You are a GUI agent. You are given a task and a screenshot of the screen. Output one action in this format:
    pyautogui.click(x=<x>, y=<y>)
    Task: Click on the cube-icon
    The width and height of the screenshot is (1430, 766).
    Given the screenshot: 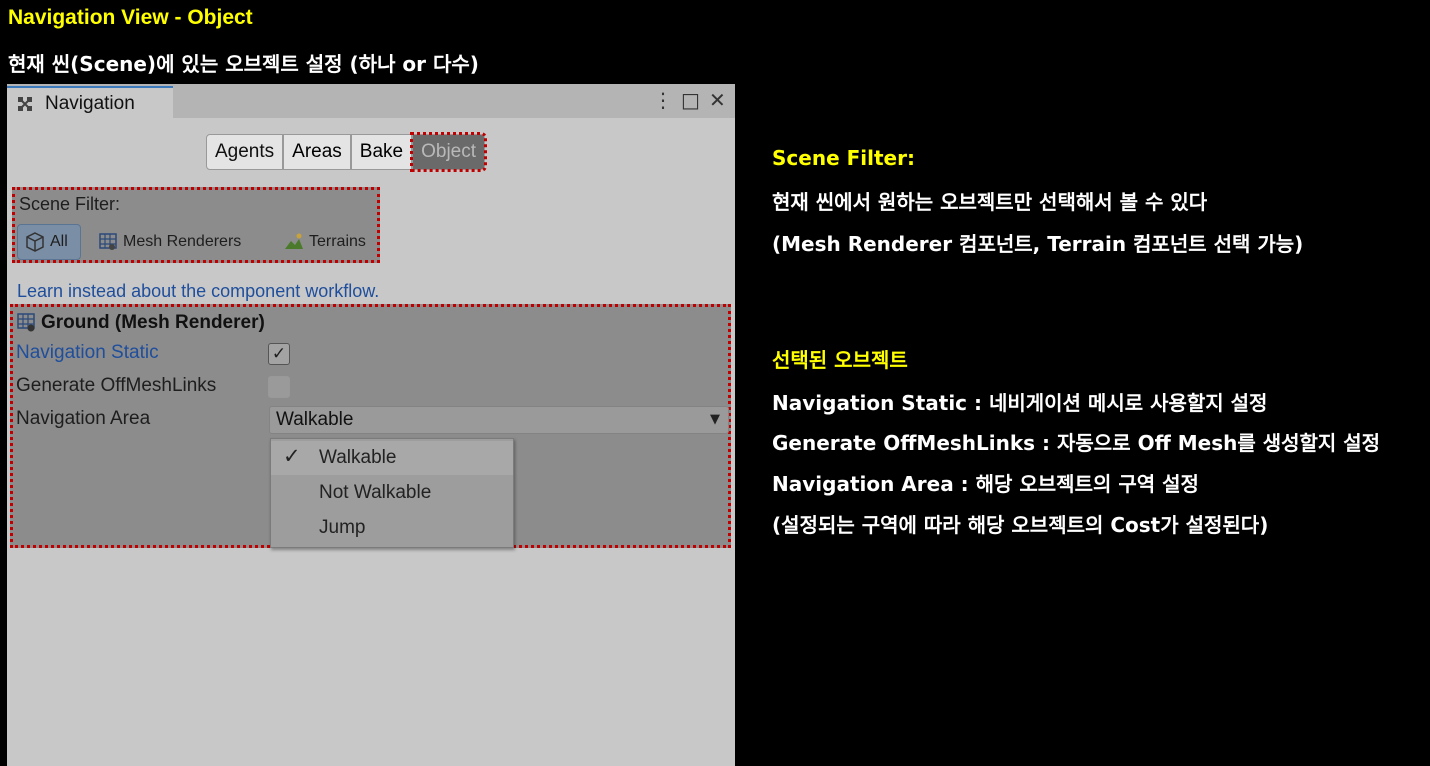 What is the action you would take?
    pyautogui.click(x=35, y=242)
    